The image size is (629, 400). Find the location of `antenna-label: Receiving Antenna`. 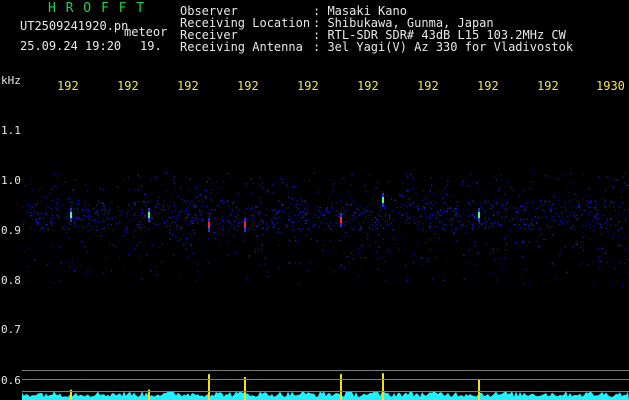

antenna-label: Receiving Antenna is located at coordinates (241, 47).